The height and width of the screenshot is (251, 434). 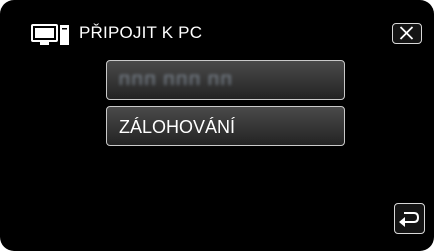 I want to click on page-title: PŘIPOJIT K PC, so click(x=141, y=32).